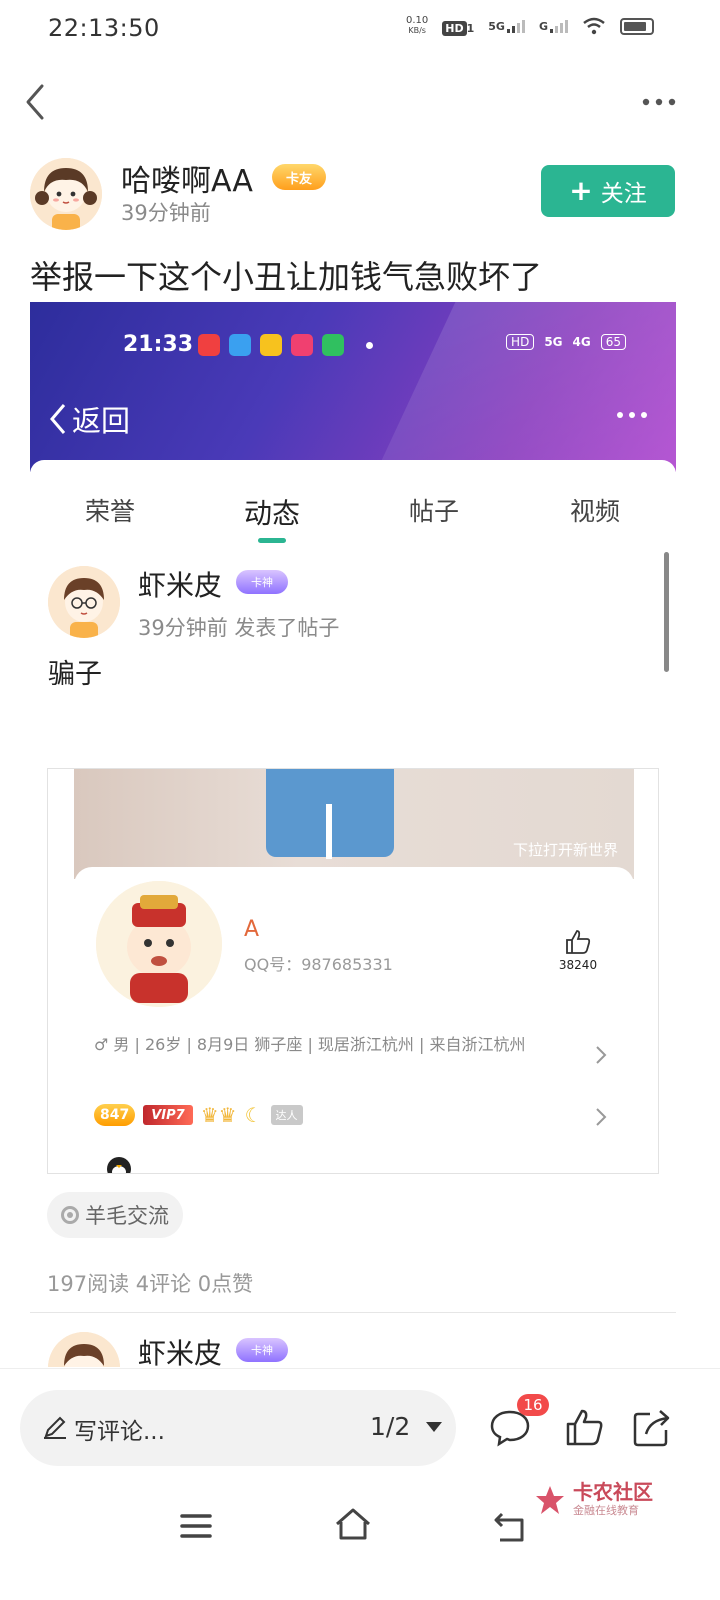 The image size is (720, 1600). I want to click on hd-icon: HD 1, so click(458, 26).